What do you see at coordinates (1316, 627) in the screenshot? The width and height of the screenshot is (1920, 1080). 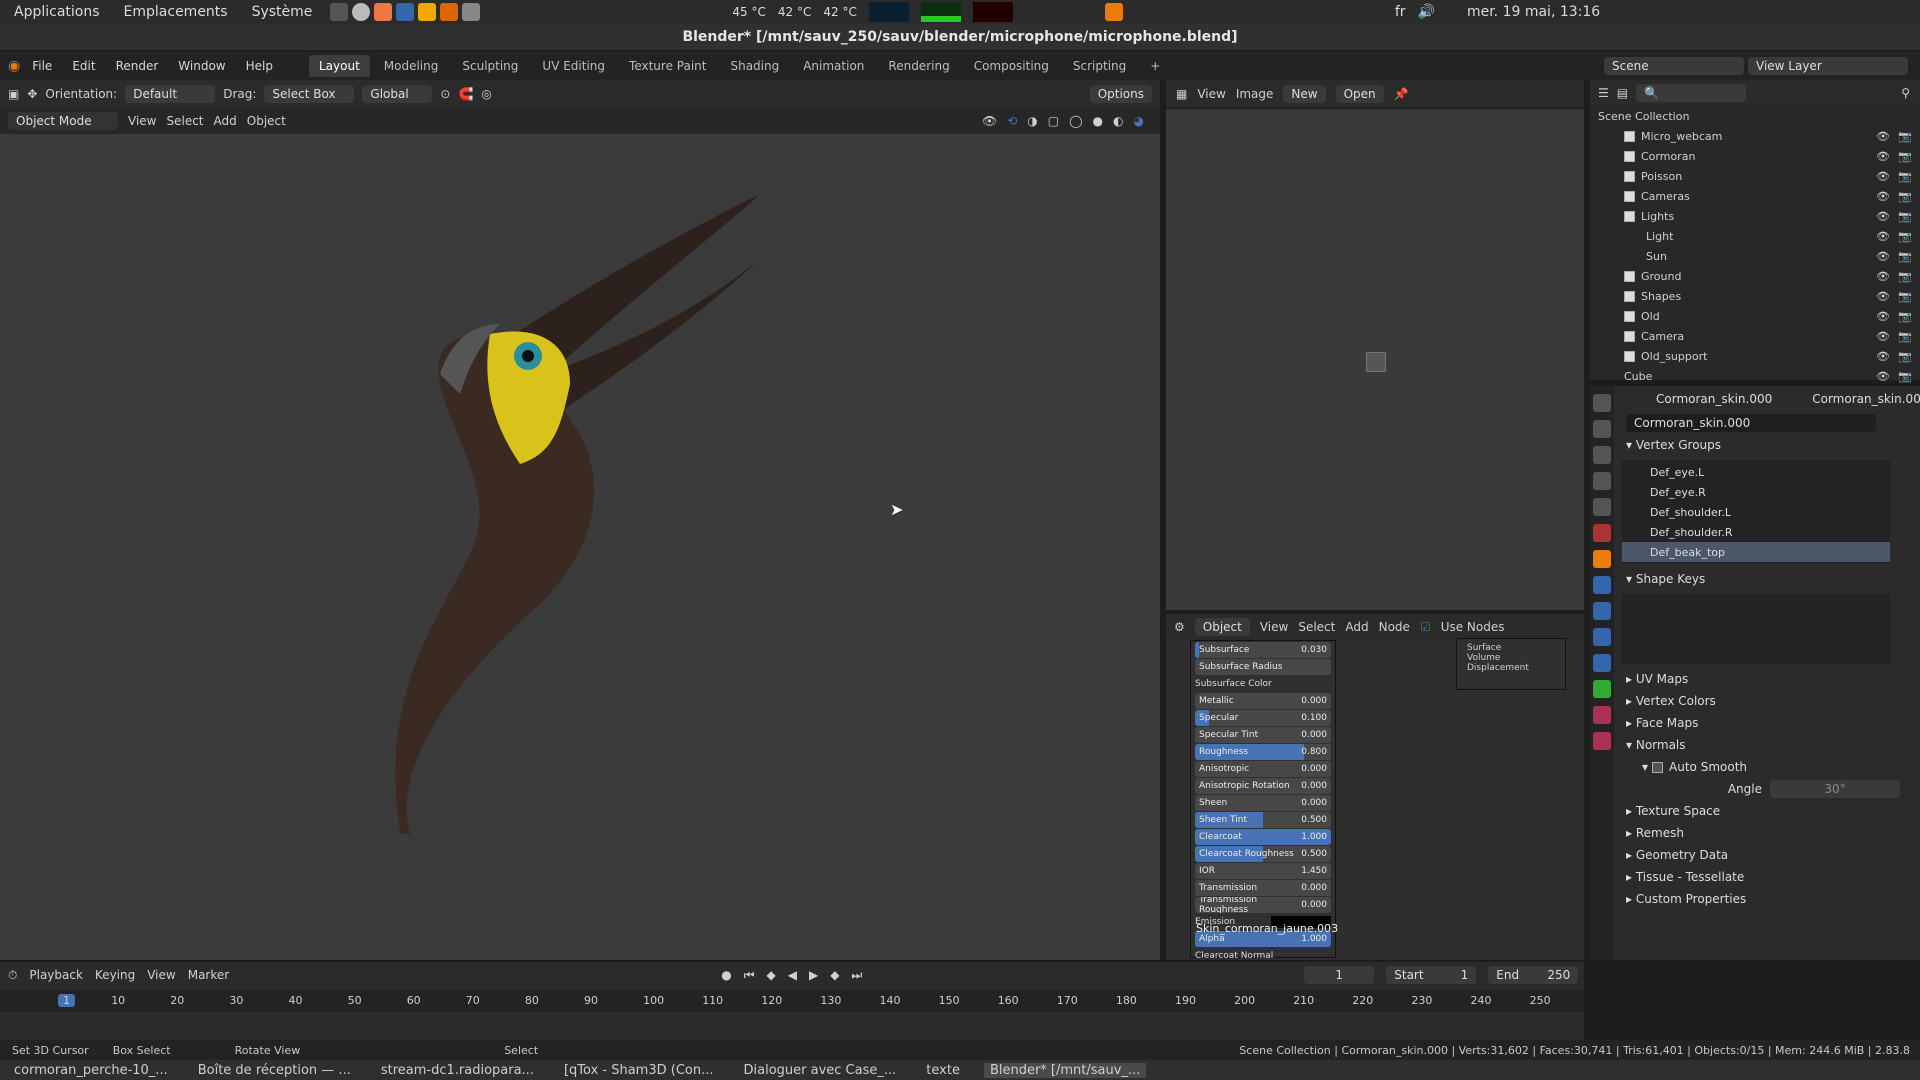 I see `node-menu-select: Select` at bounding box center [1316, 627].